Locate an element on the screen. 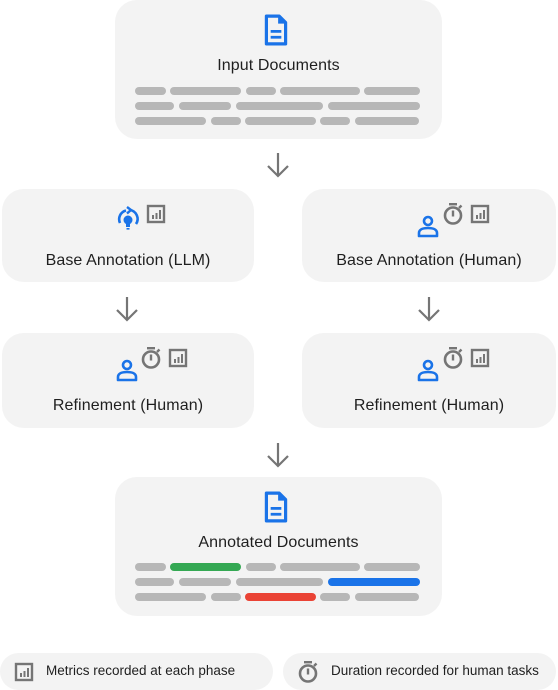 This screenshot has width=558, height=690. legend-metrics: Metrics recorded at each phase is located at coordinates (136, 671).